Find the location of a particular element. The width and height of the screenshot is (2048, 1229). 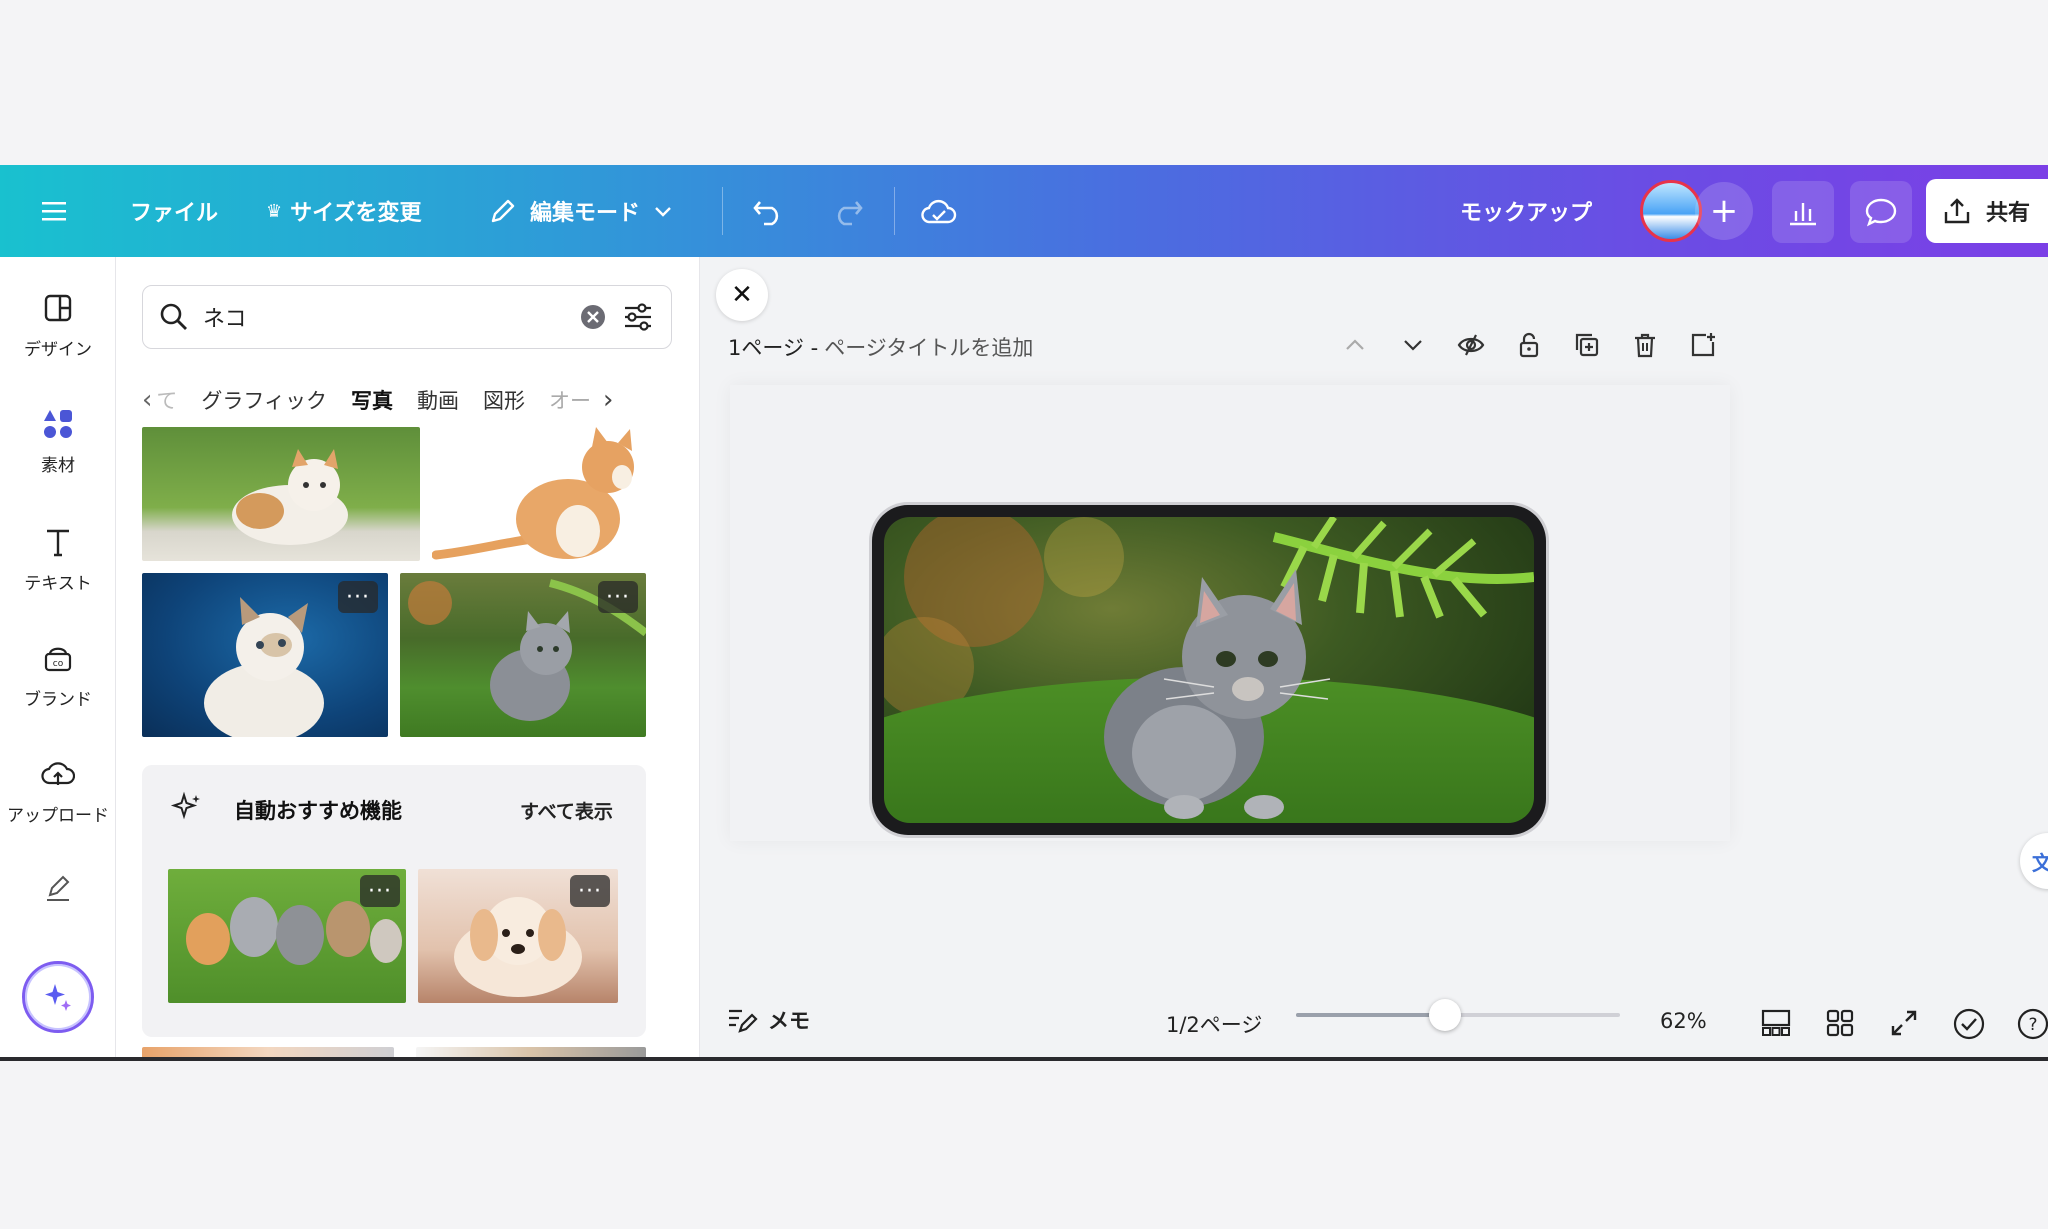

duplicate-icon is located at coordinates (1587, 345).